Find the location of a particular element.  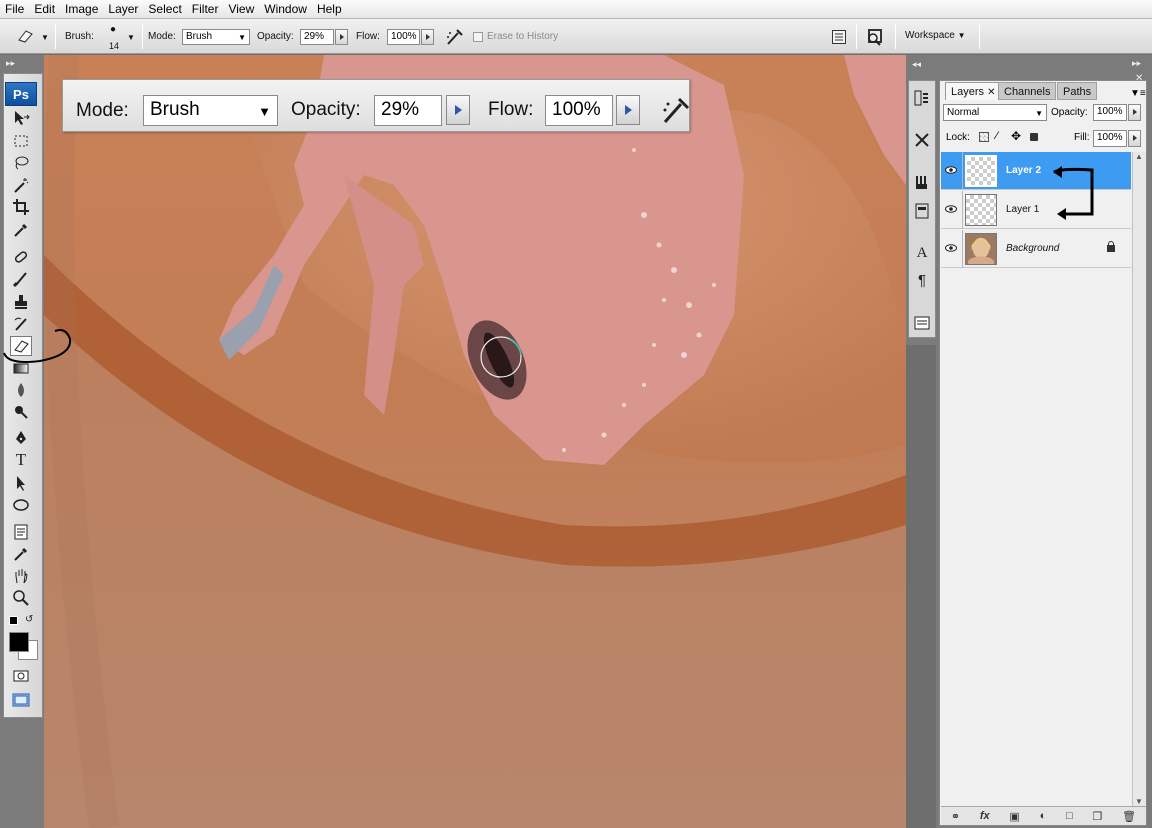

menu-layer: Layer is located at coordinates (123, 9).